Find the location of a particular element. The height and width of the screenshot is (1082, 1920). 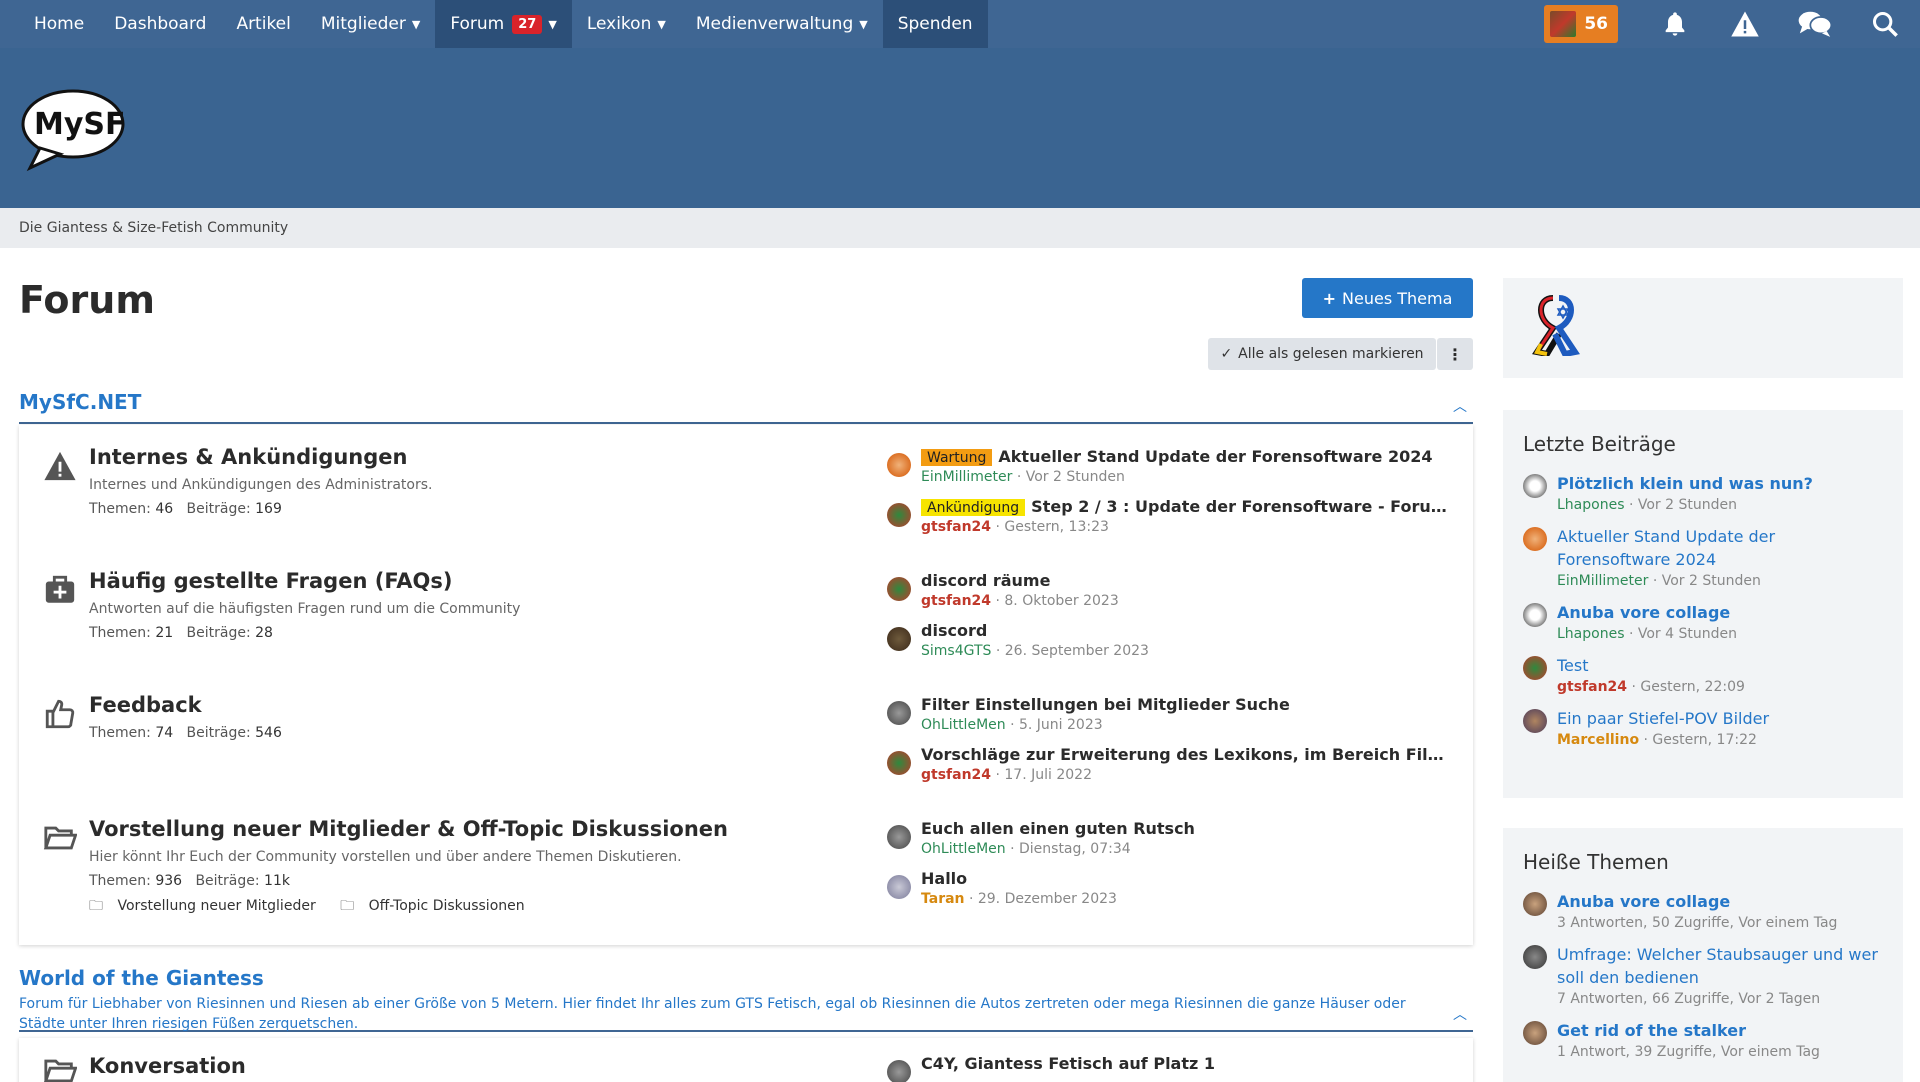

recent-post-time: · Vor 4 Stunden is located at coordinates (1682, 634).